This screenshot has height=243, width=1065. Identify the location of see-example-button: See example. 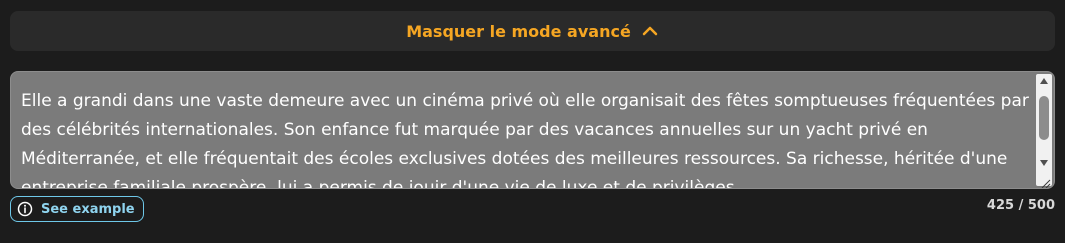
(77, 209).